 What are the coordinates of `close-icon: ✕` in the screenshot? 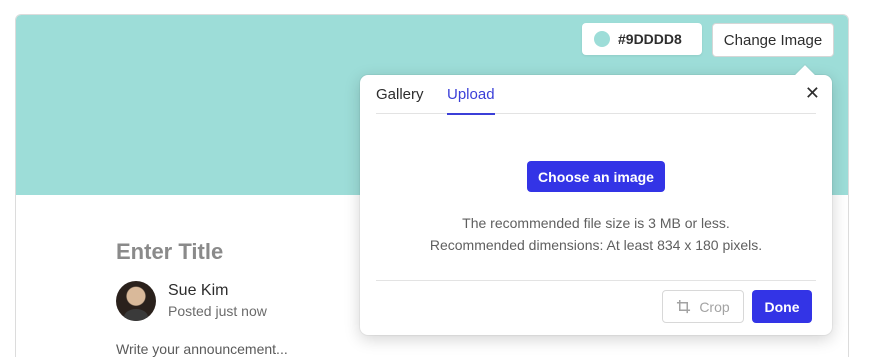 It's located at (812, 93).